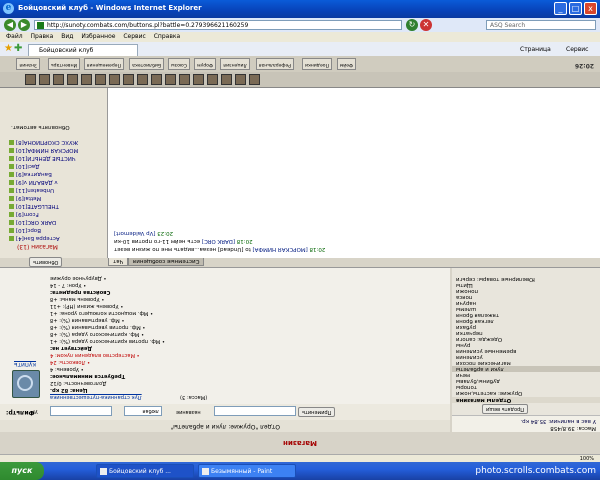 Image resolution: width=600 pixels, height=480 pixels. What do you see at coordinates (316, 64) in the screenshot?
I see `nav-tab: Поединки` at bounding box center [316, 64].